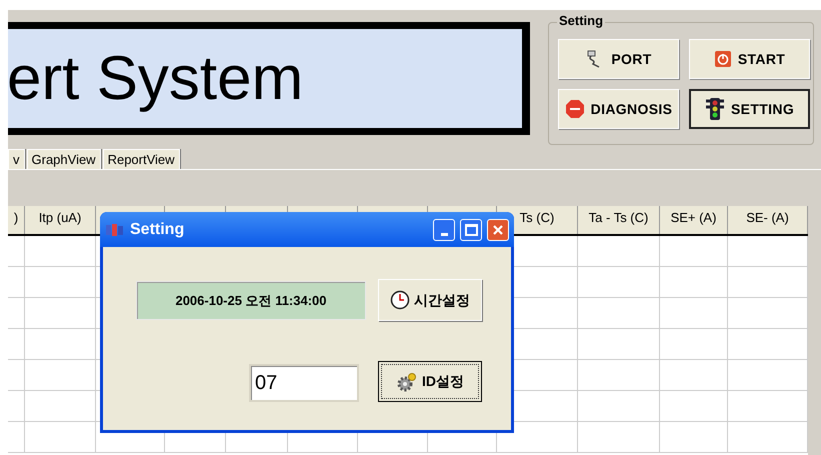 Image resolution: width=821 pixels, height=455 pixels. What do you see at coordinates (574, 109) in the screenshot?
I see `stop-sign-icon` at bounding box center [574, 109].